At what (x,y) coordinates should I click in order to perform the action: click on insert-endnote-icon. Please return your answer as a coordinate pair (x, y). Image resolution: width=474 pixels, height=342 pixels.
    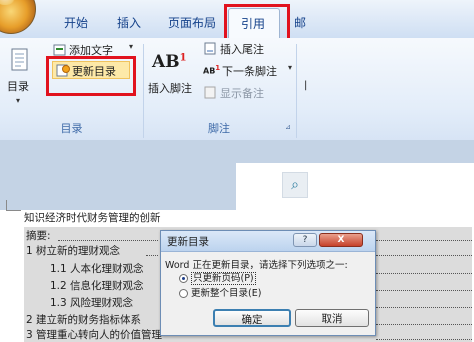
    Looking at the image, I should click on (210, 48).